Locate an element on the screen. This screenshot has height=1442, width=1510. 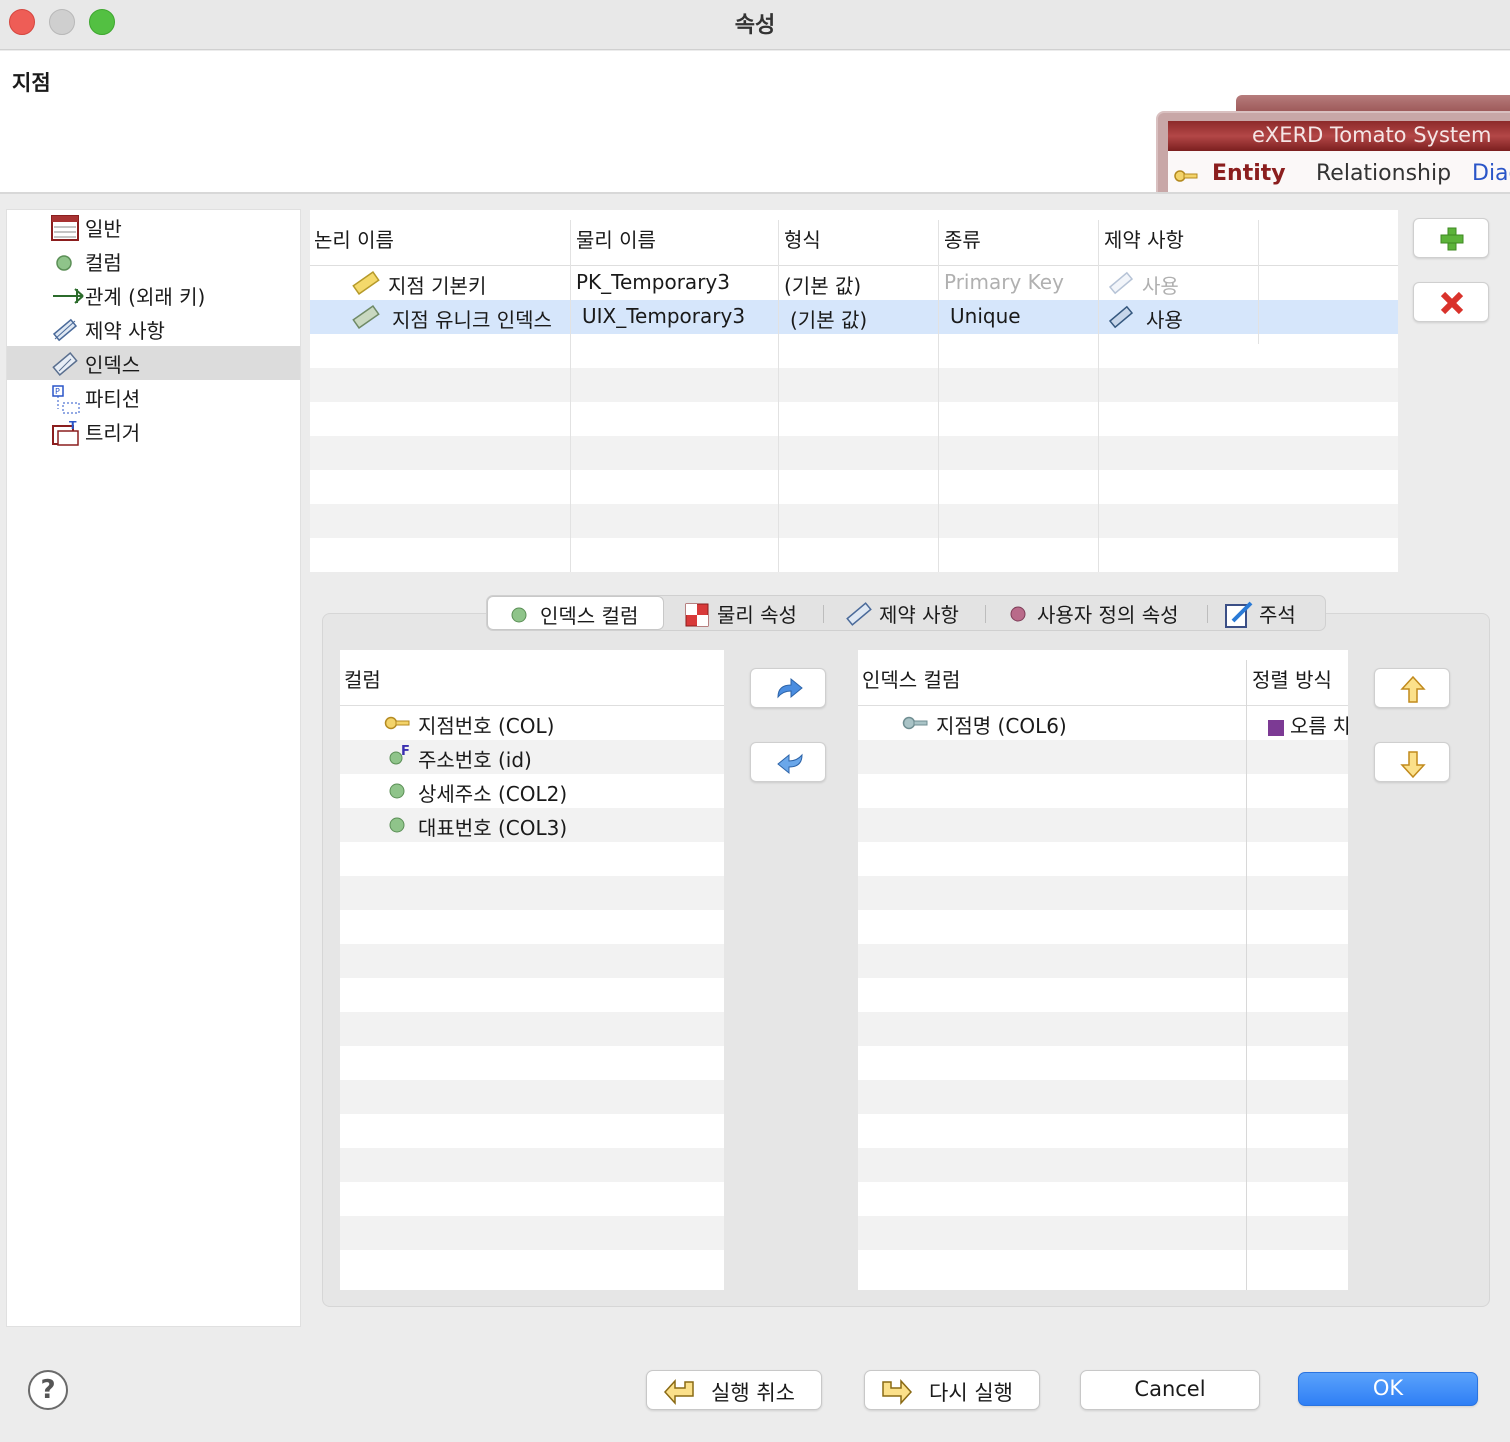
tree-item-trigger: T 트리거 is located at coordinates (153, 431).